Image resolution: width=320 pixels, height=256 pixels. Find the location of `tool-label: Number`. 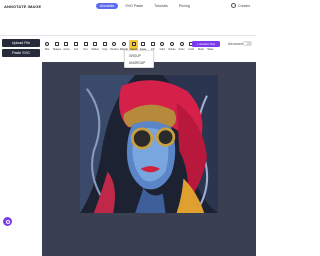

tool-label: Number is located at coordinates (114, 49).